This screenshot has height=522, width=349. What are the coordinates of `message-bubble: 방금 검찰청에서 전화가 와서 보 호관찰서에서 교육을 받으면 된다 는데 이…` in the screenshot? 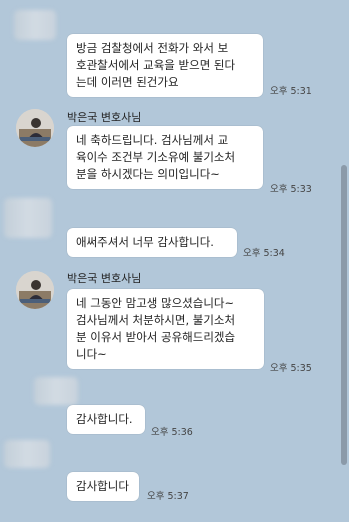 It's located at (165, 65).